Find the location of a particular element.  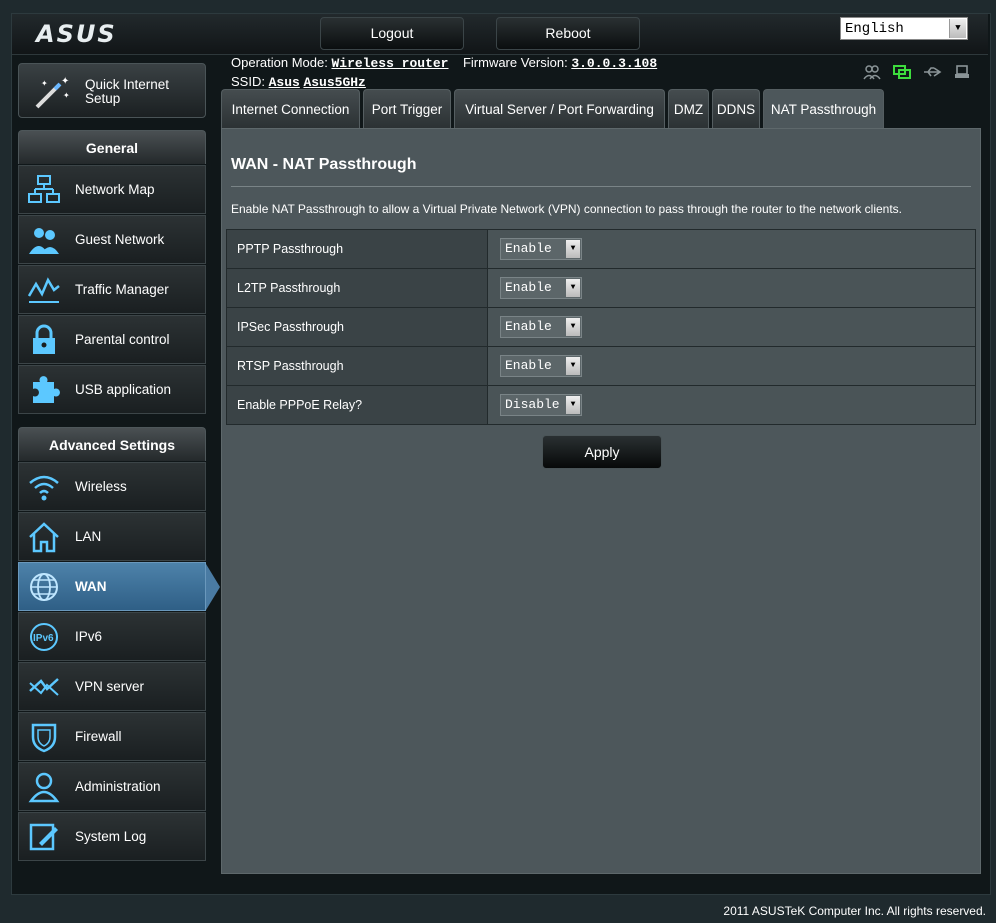

table-row: IPSec Passthrough Enable ▼ is located at coordinates (601, 327).